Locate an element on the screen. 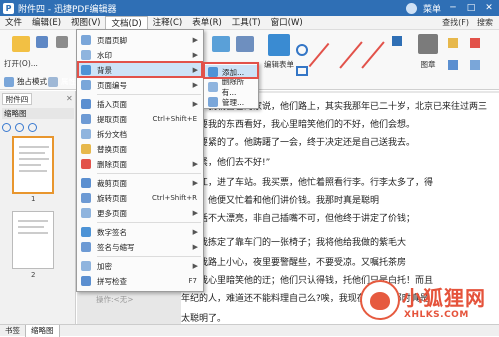  find-button: 查找(F) is located at coordinates (455, 22).